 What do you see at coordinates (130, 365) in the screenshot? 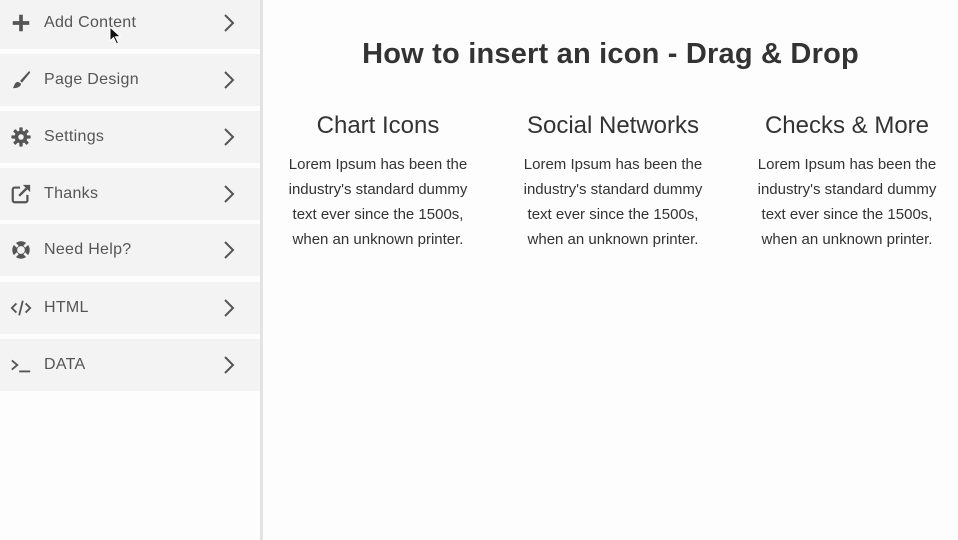
I see `sidebar-item-data: DATA` at bounding box center [130, 365].